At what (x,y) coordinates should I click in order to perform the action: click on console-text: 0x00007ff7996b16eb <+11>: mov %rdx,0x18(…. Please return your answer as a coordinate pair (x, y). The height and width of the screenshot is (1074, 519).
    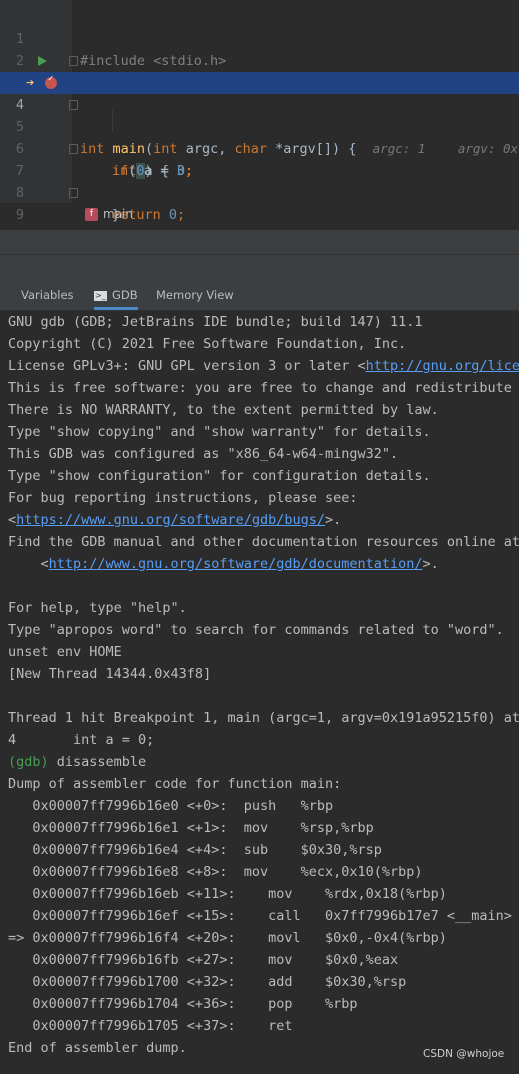
    Looking at the image, I should click on (227, 894).